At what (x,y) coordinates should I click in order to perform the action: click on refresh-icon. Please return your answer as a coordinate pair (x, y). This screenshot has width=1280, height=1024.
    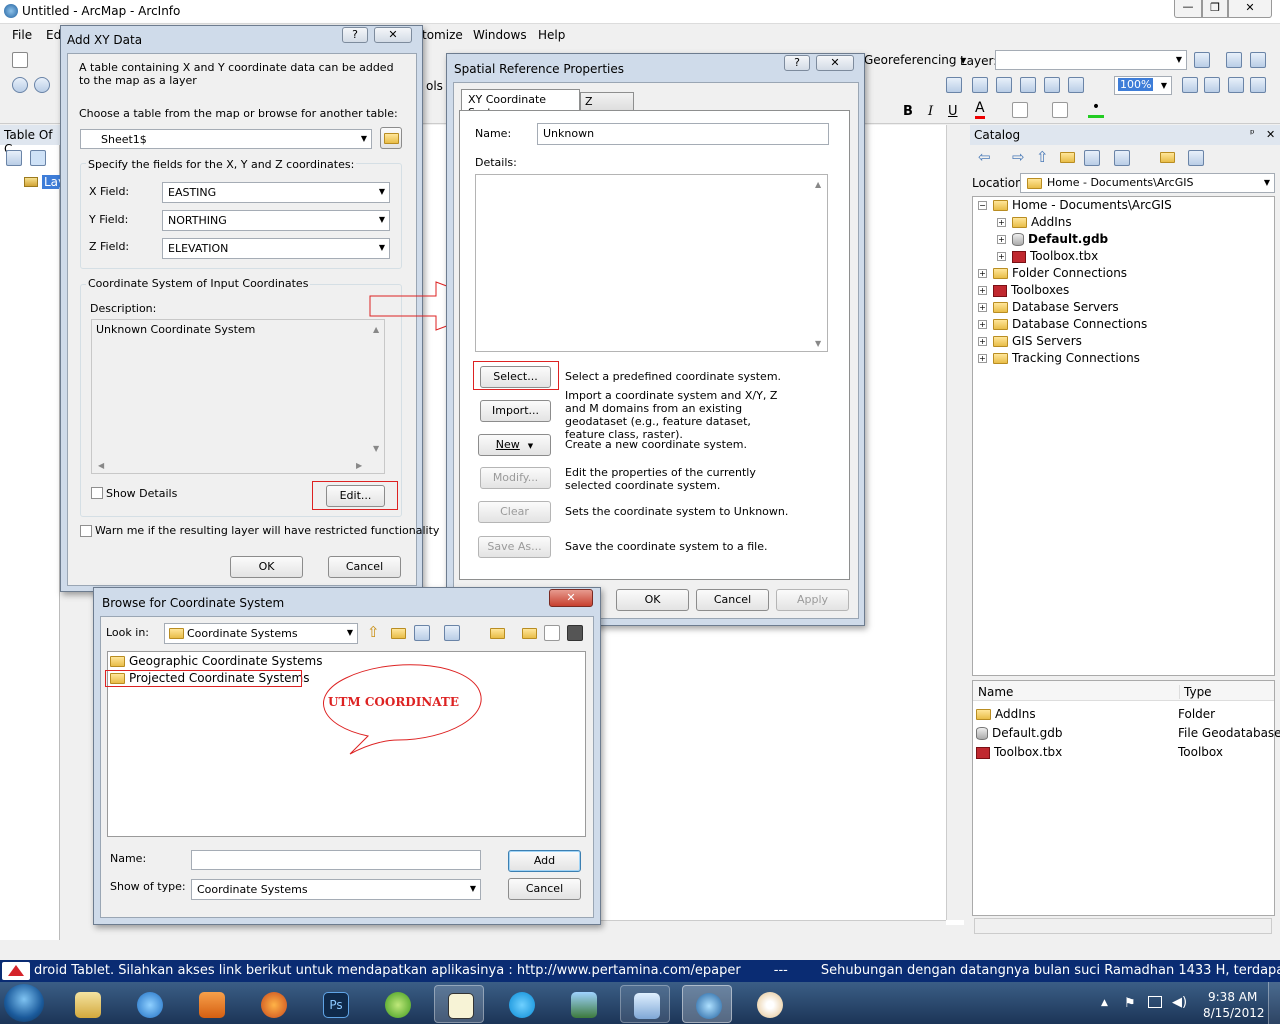
    Looking at the image, I should click on (1202, 60).